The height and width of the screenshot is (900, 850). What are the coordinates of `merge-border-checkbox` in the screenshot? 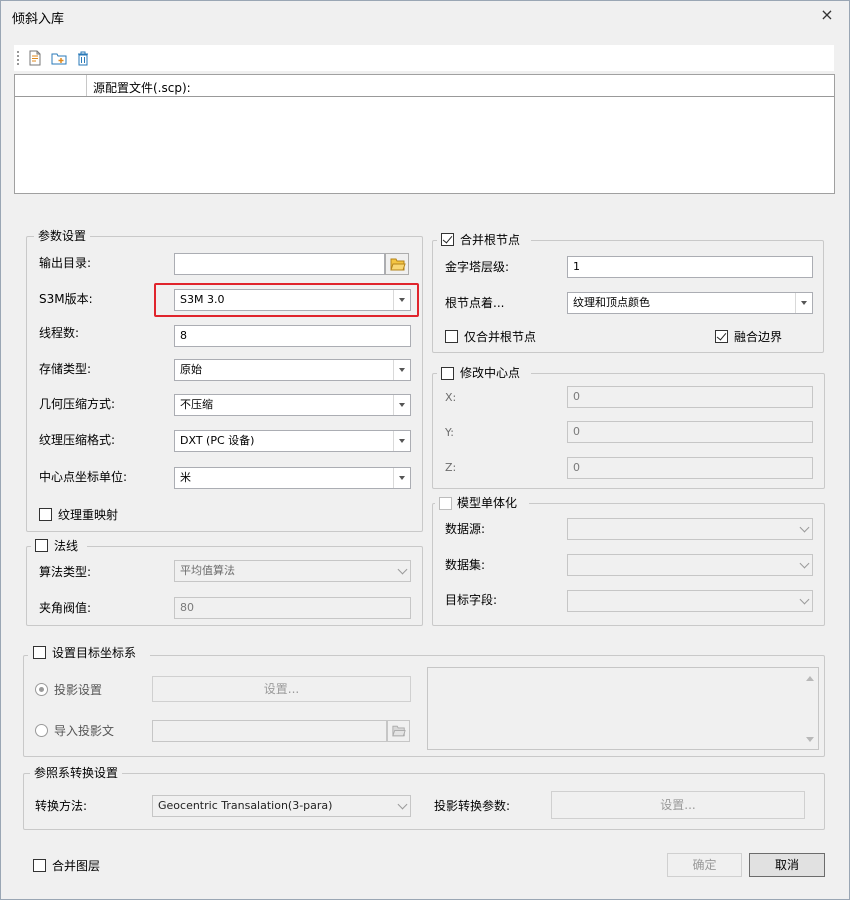 It's located at (721, 336).